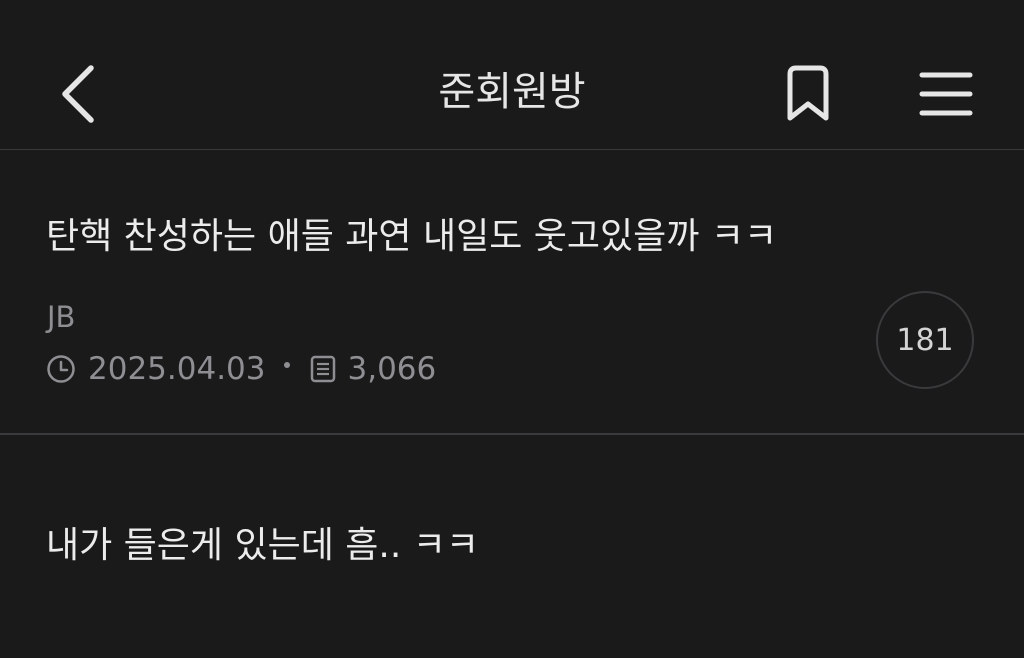  What do you see at coordinates (61, 369) in the screenshot?
I see `clock-icon` at bounding box center [61, 369].